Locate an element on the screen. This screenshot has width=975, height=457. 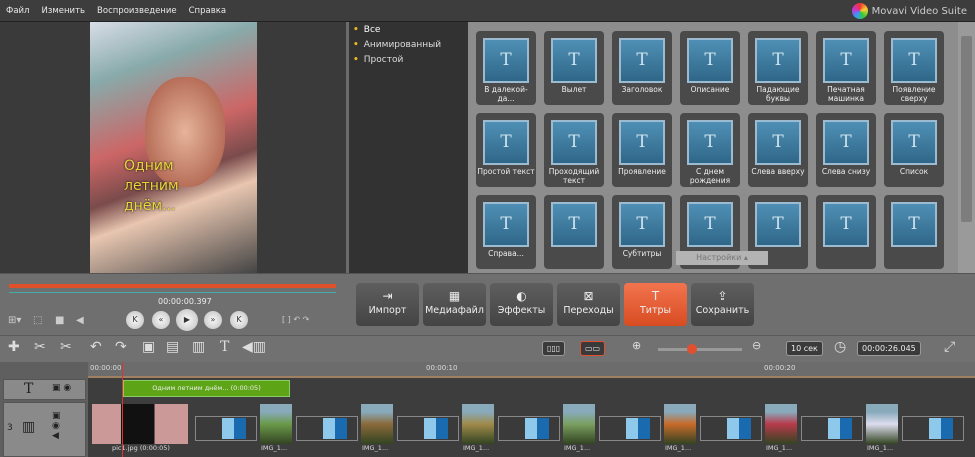
transition-icon: ▤ is located at coordinates (172, 347).